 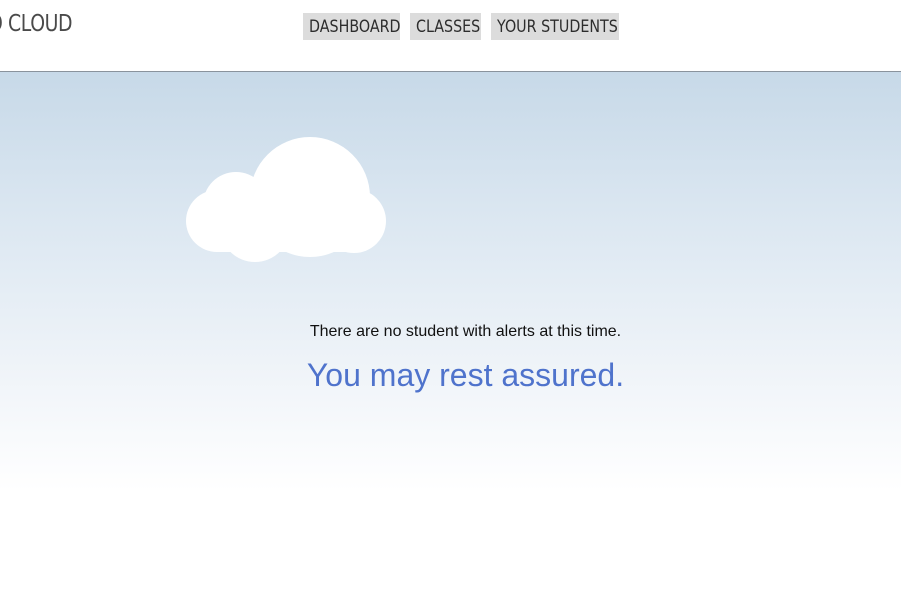 What do you see at coordinates (286, 199) in the screenshot?
I see `cloud-icon` at bounding box center [286, 199].